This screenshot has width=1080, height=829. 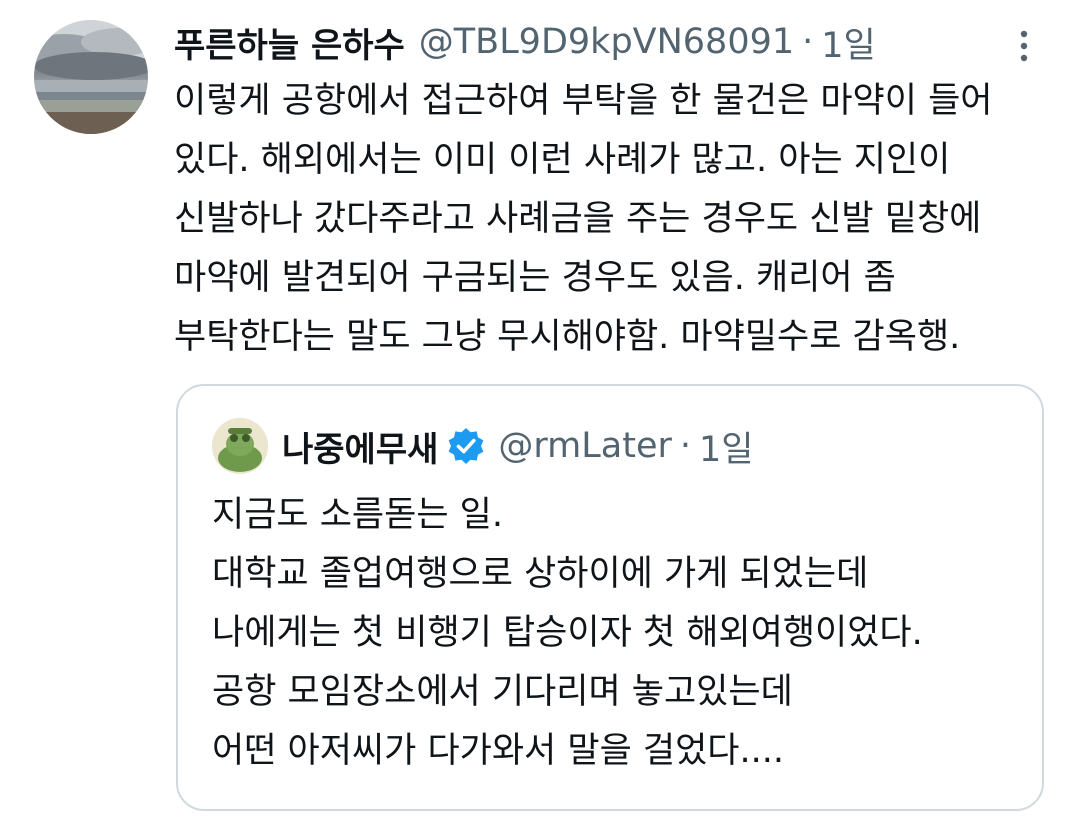 I want to click on quoted-tweet-header: 나중에무새 @rmLater · 1일, so click(x=482, y=446).